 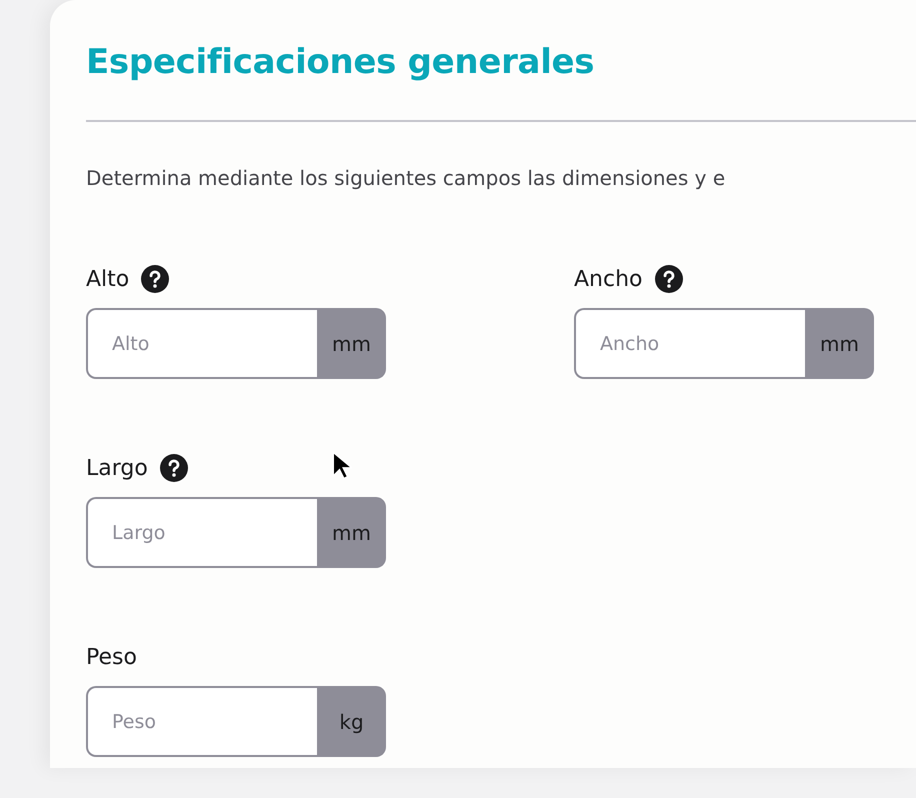 I want to click on field-label: Alto, so click(x=108, y=279).